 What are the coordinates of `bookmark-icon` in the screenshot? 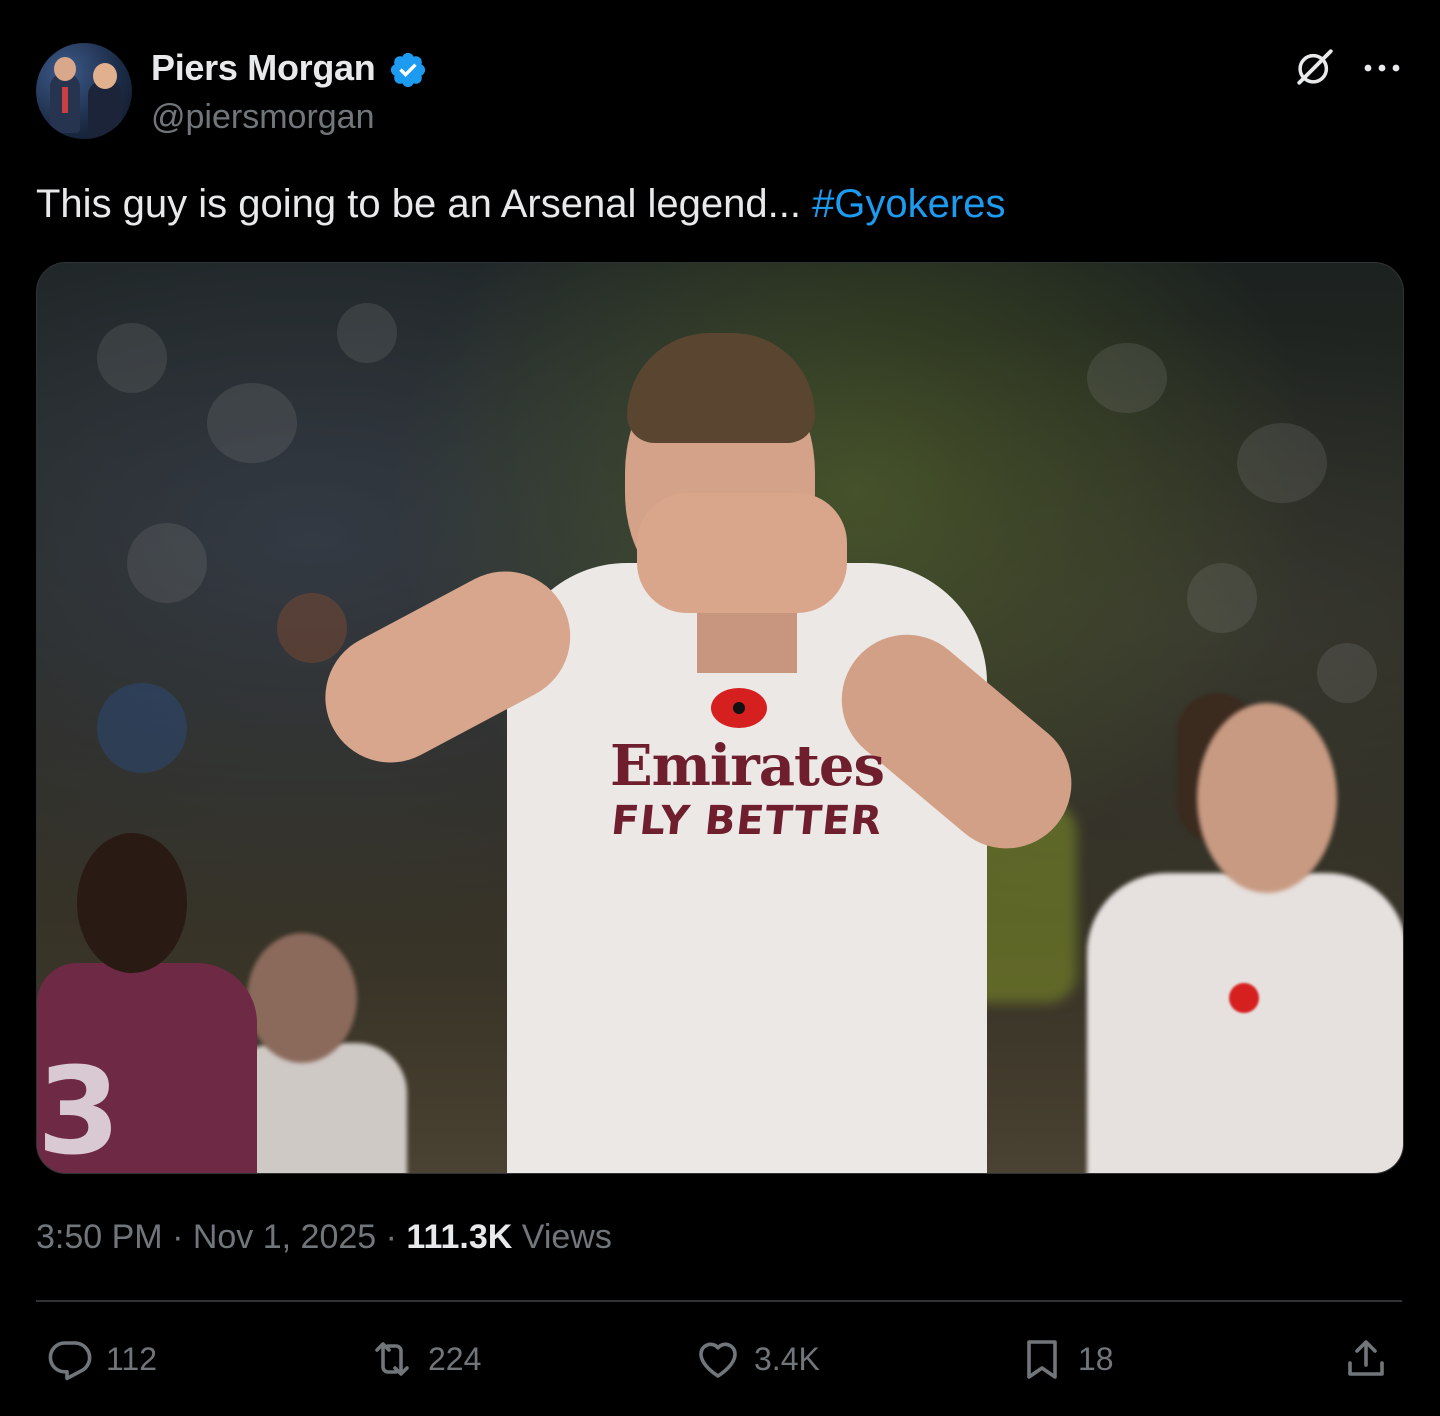 It's located at (1042, 1359).